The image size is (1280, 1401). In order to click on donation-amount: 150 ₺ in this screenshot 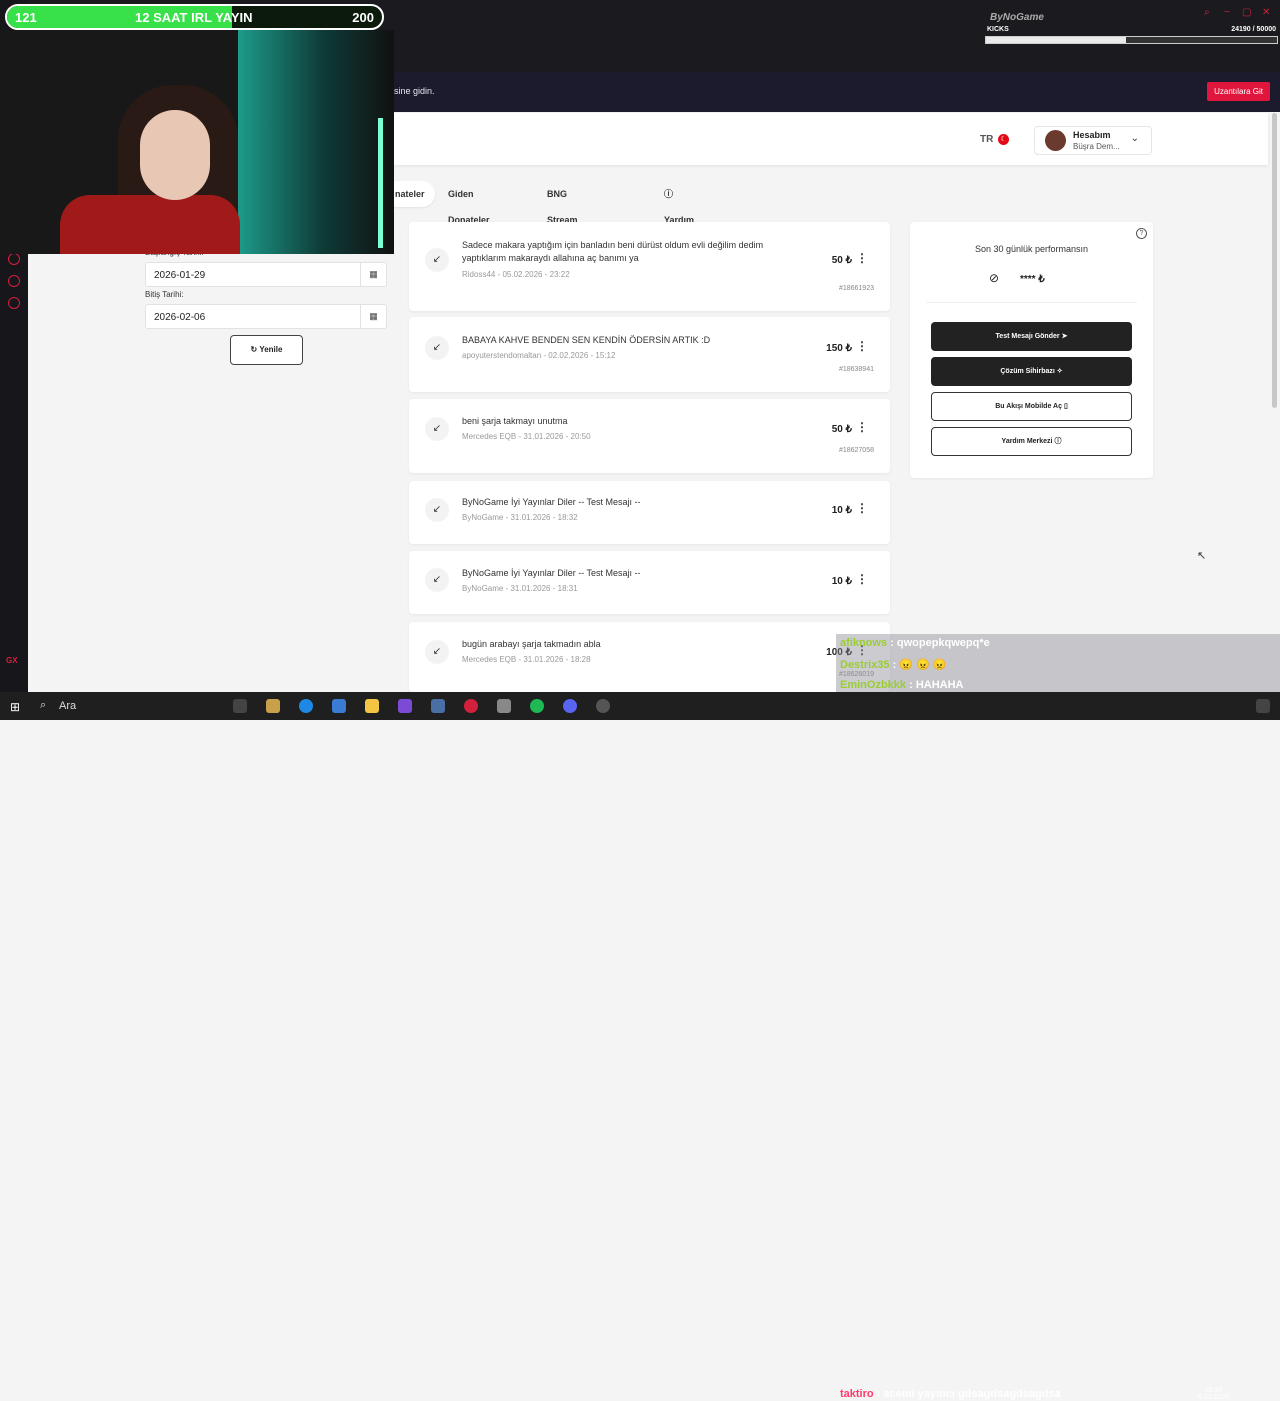, I will do `click(839, 348)`.